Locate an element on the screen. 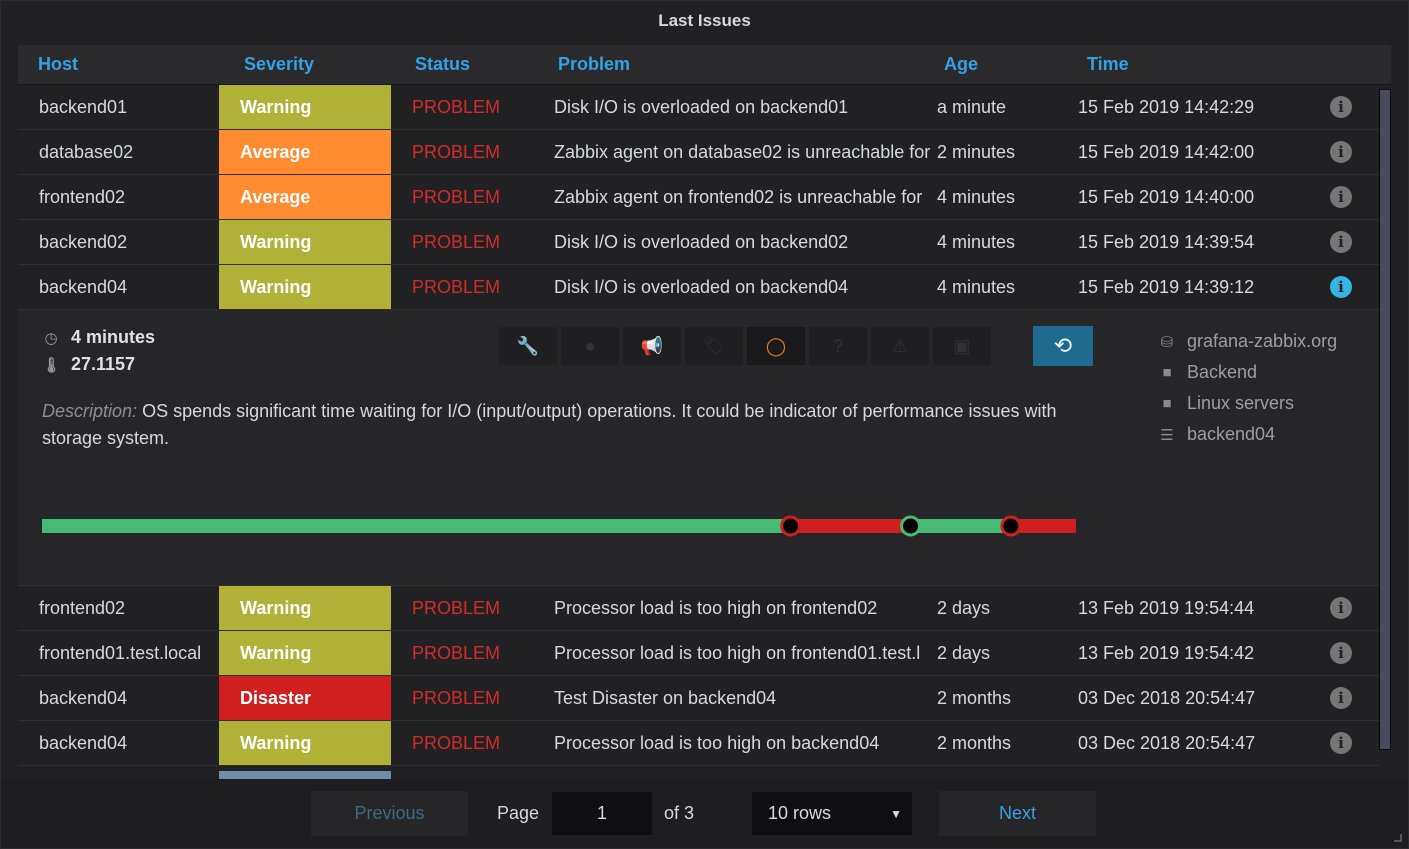  table-scrollbar is located at coordinates (1385, 419).